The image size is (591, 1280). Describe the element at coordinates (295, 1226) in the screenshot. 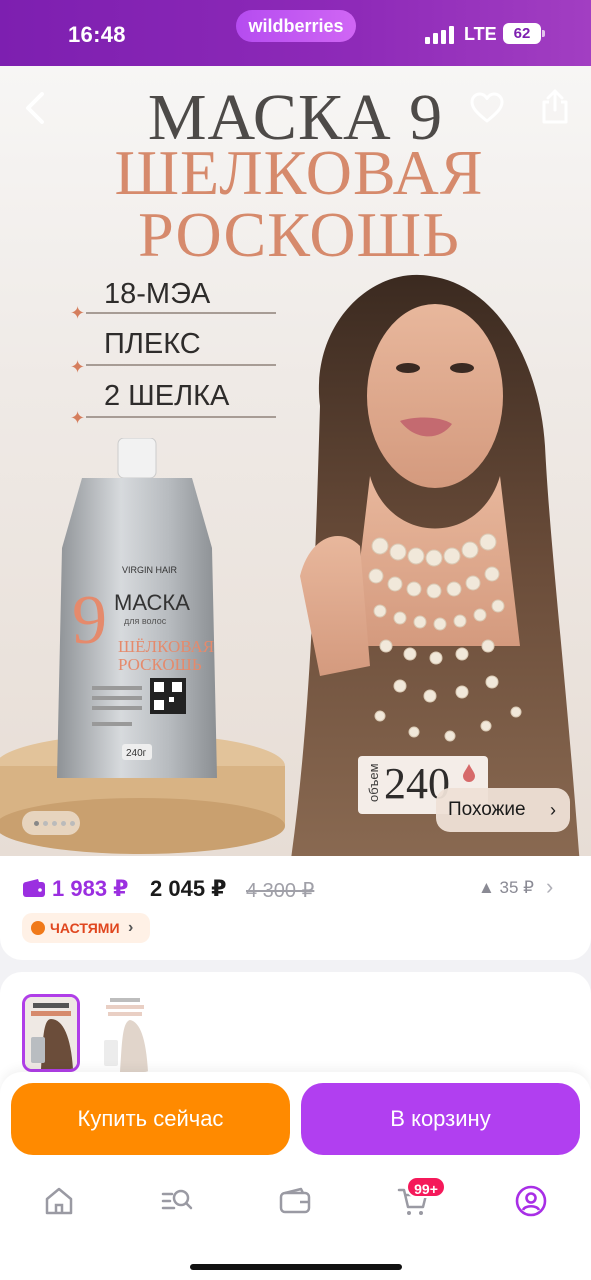

I see `bottom-tab-bar: 99+` at that location.